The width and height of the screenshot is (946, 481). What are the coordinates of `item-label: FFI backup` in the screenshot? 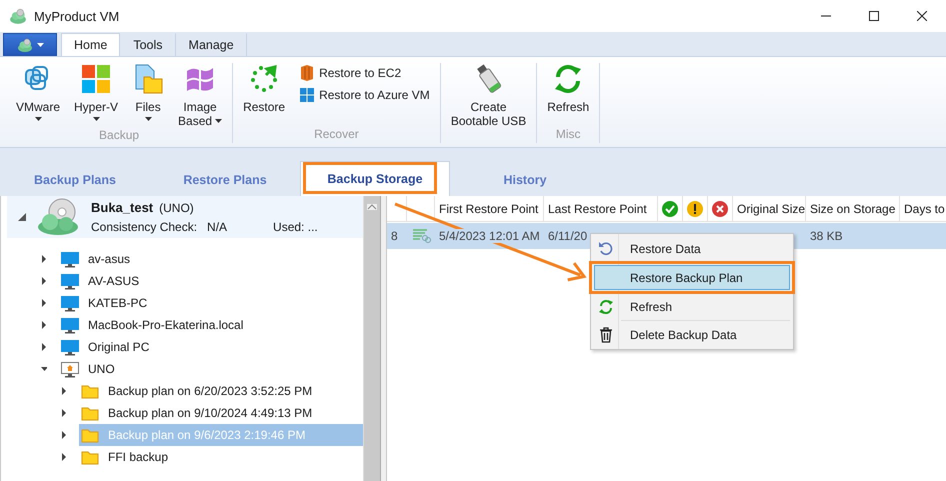 It's located at (138, 457).